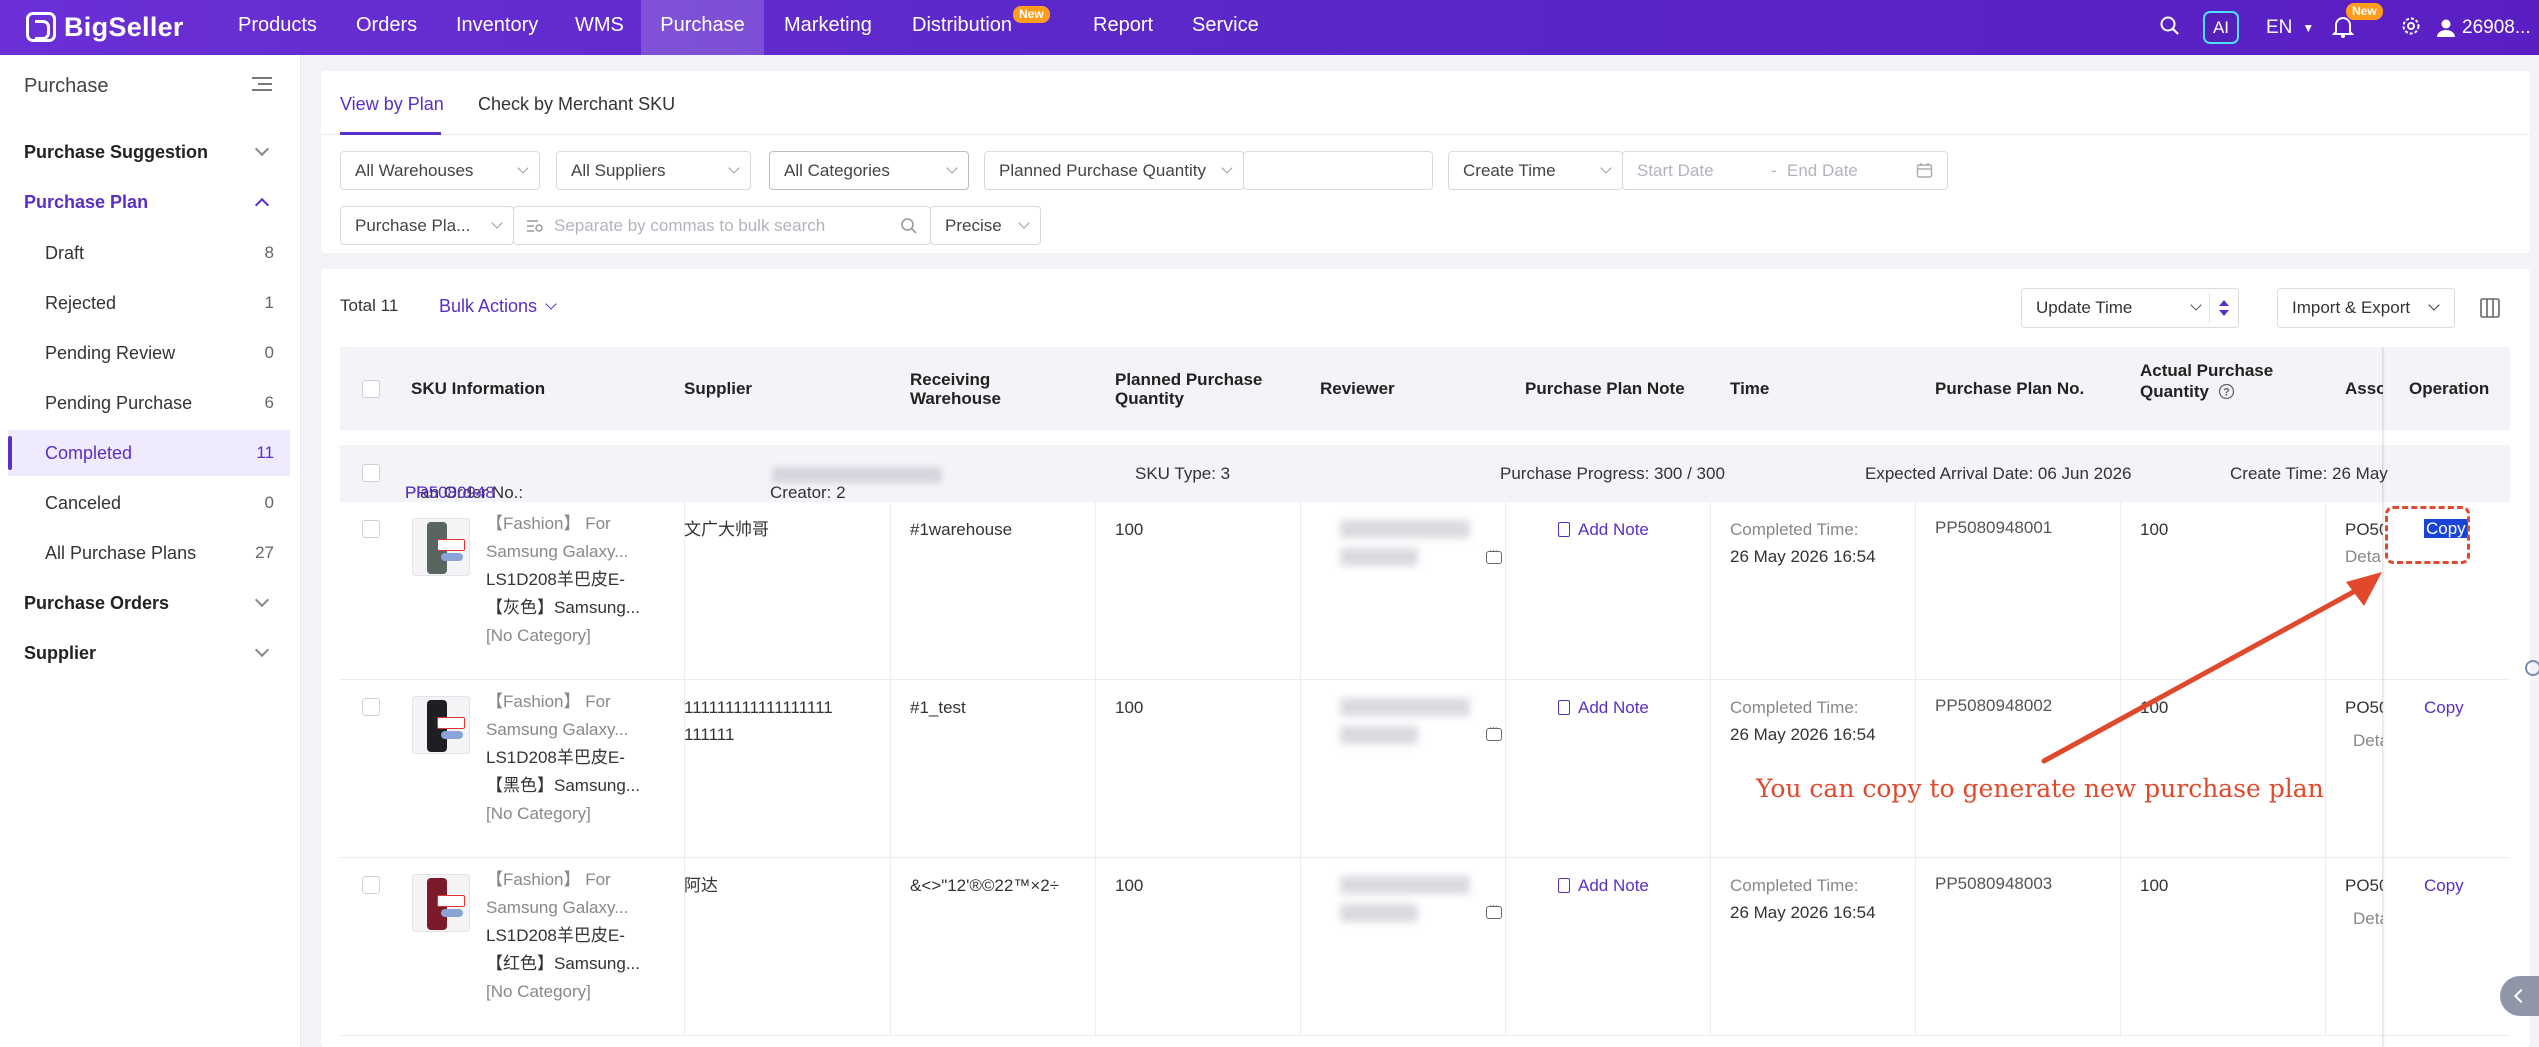 The image size is (2539, 1047). Describe the element at coordinates (392, 104) in the screenshot. I see `tab-view-by-plan: View by Plan` at that location.